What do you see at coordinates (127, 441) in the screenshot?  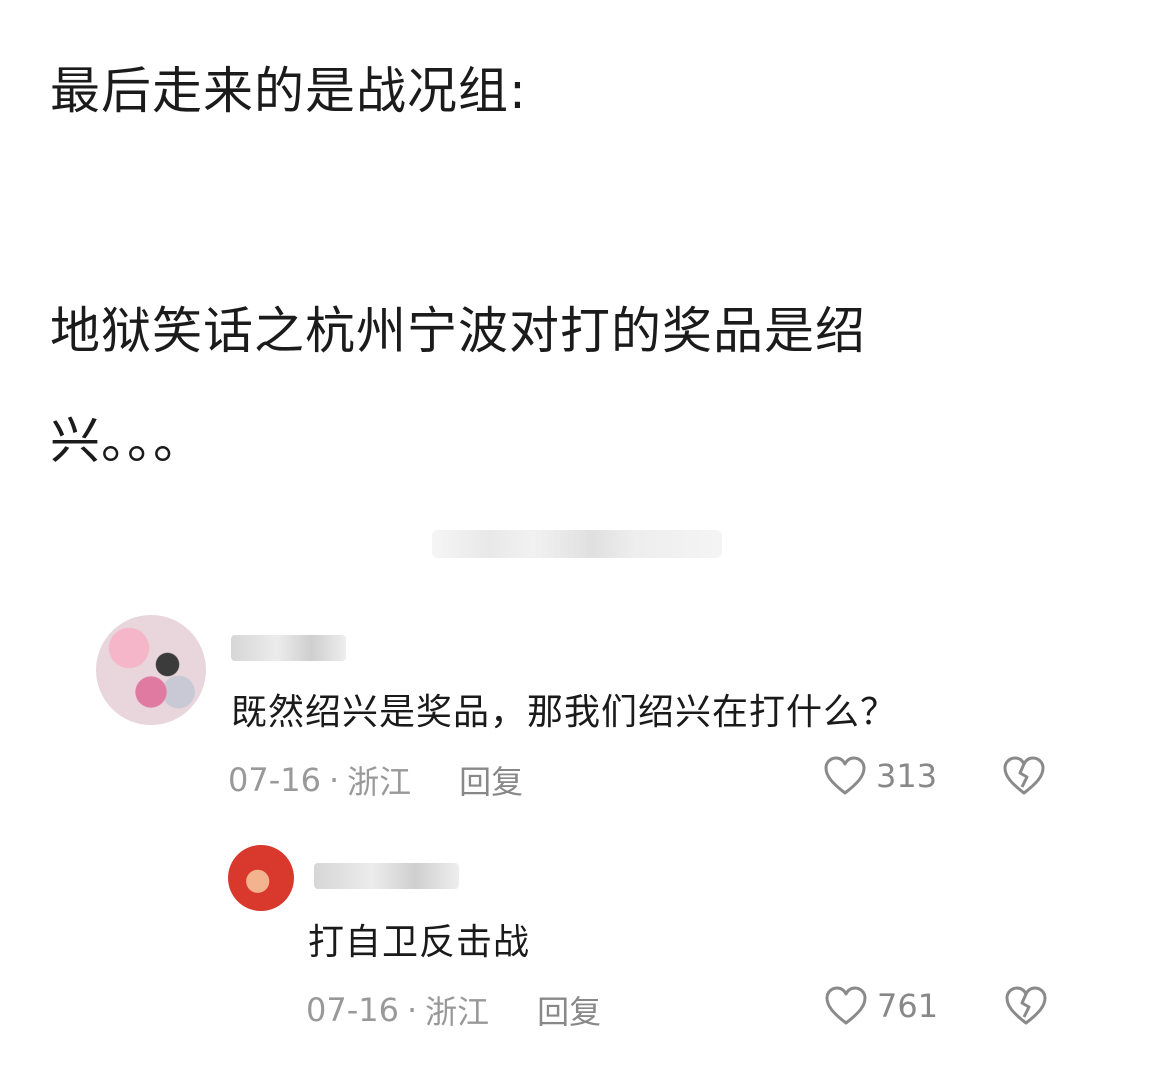 I see `post-text-line: 兴。。。` at bounding box center [127, 441].